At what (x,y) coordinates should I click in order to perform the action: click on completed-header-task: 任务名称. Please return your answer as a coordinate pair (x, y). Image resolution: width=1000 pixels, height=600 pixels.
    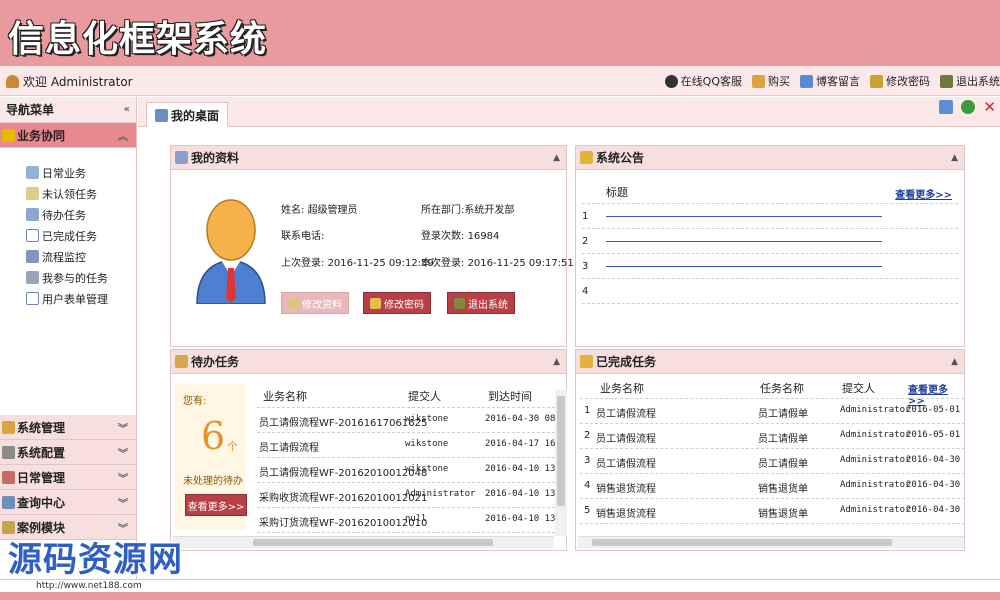
    Looking at the image, I should click on (782, 388).